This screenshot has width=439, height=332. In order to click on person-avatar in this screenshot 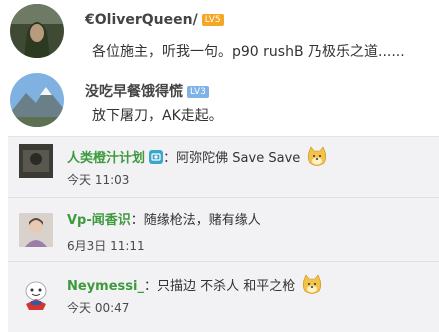, I will do `click(36, 230)`.